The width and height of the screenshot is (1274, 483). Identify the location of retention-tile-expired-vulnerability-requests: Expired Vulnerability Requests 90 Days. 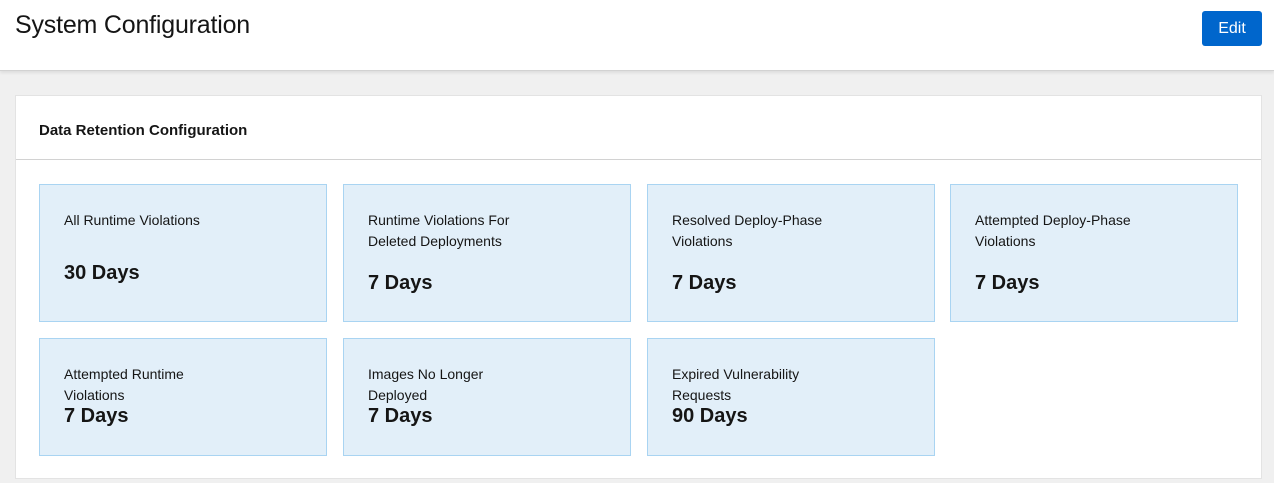
(791, 397).